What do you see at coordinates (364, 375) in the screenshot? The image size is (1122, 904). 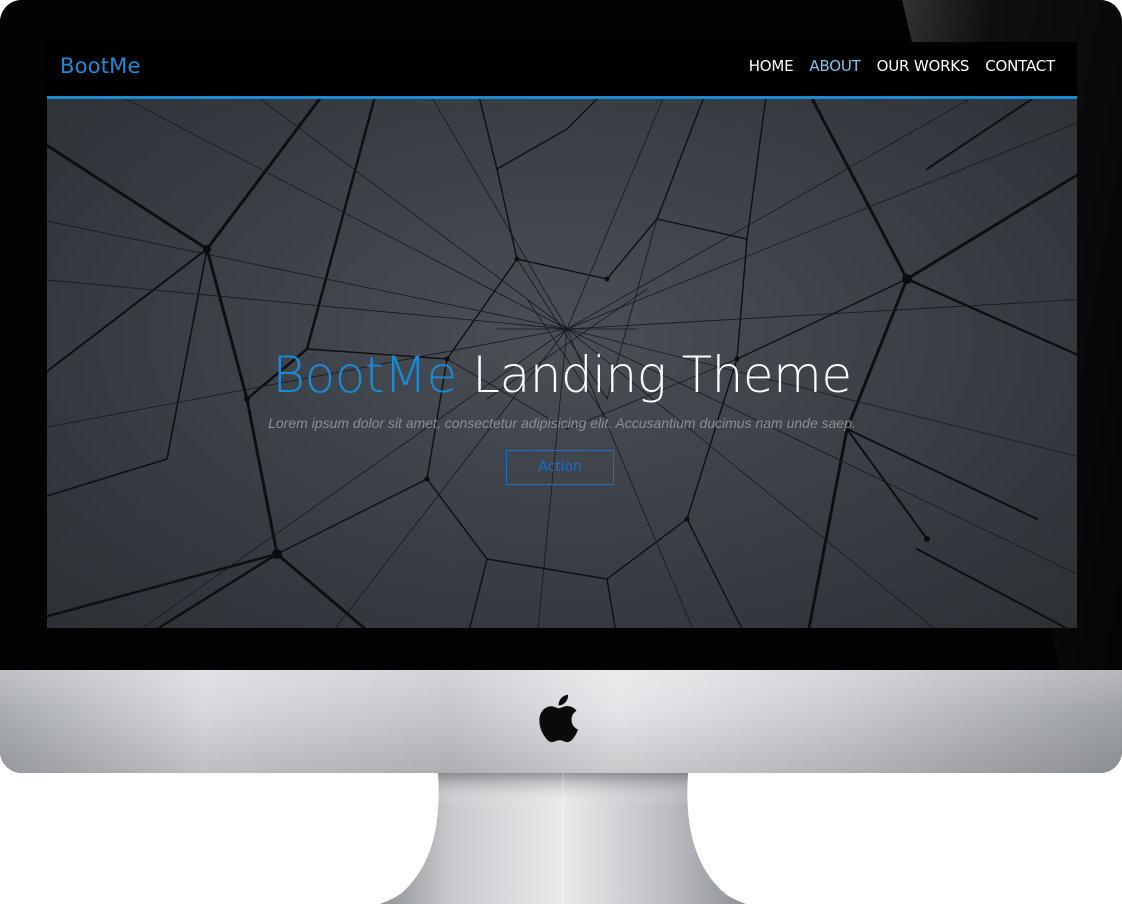 I see `hero-title-accent: BootMe` at bounding box center [364, 375].